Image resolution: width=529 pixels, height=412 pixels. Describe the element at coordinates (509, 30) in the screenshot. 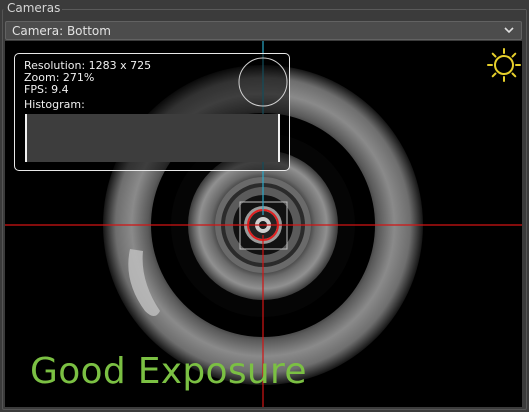

I see `chevron-down-icon` at that location.